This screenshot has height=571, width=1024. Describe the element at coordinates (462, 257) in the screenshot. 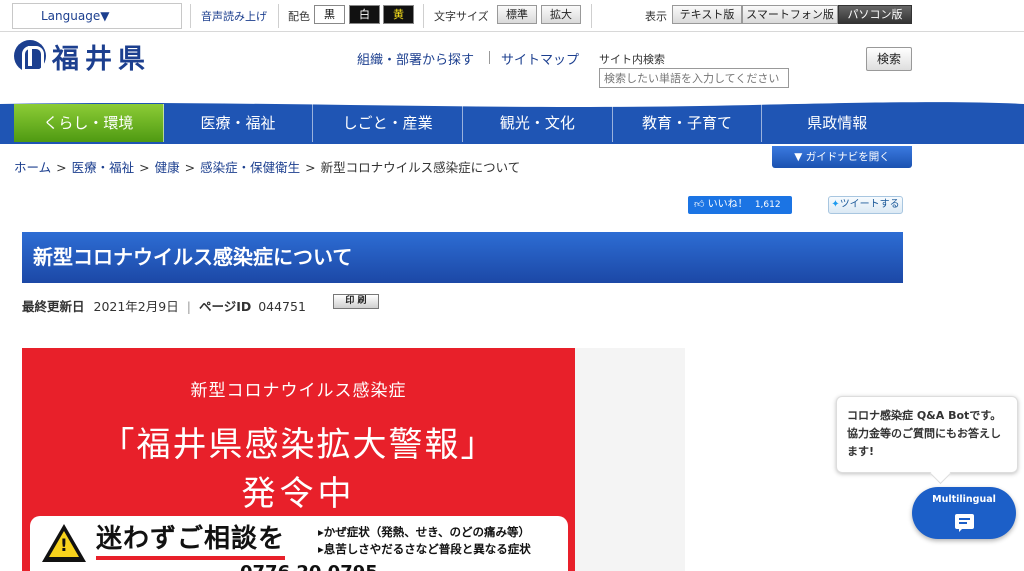

I see `page-title: 新型コロナウイルス感染症について` at that location.